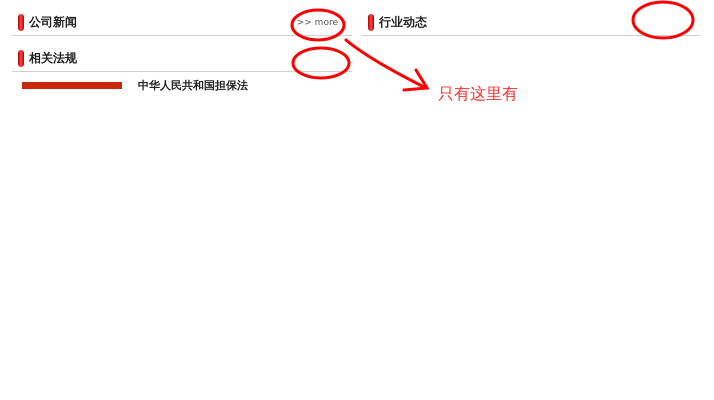 This screenshot has height=400, width=714. I want to click on article-link: 中华人民共和国担保法, so click(193, 85).